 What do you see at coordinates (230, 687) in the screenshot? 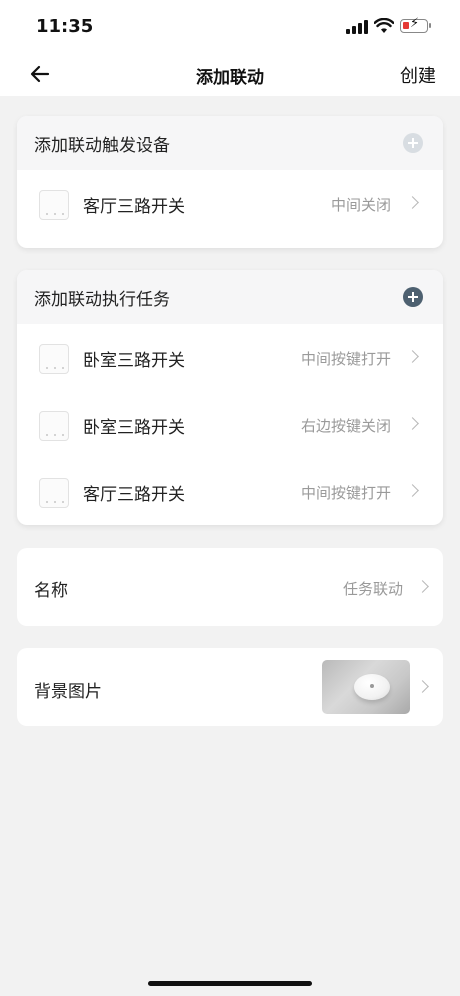
I see `background-image-row: 背景图片` at bounding box center [230, 687].